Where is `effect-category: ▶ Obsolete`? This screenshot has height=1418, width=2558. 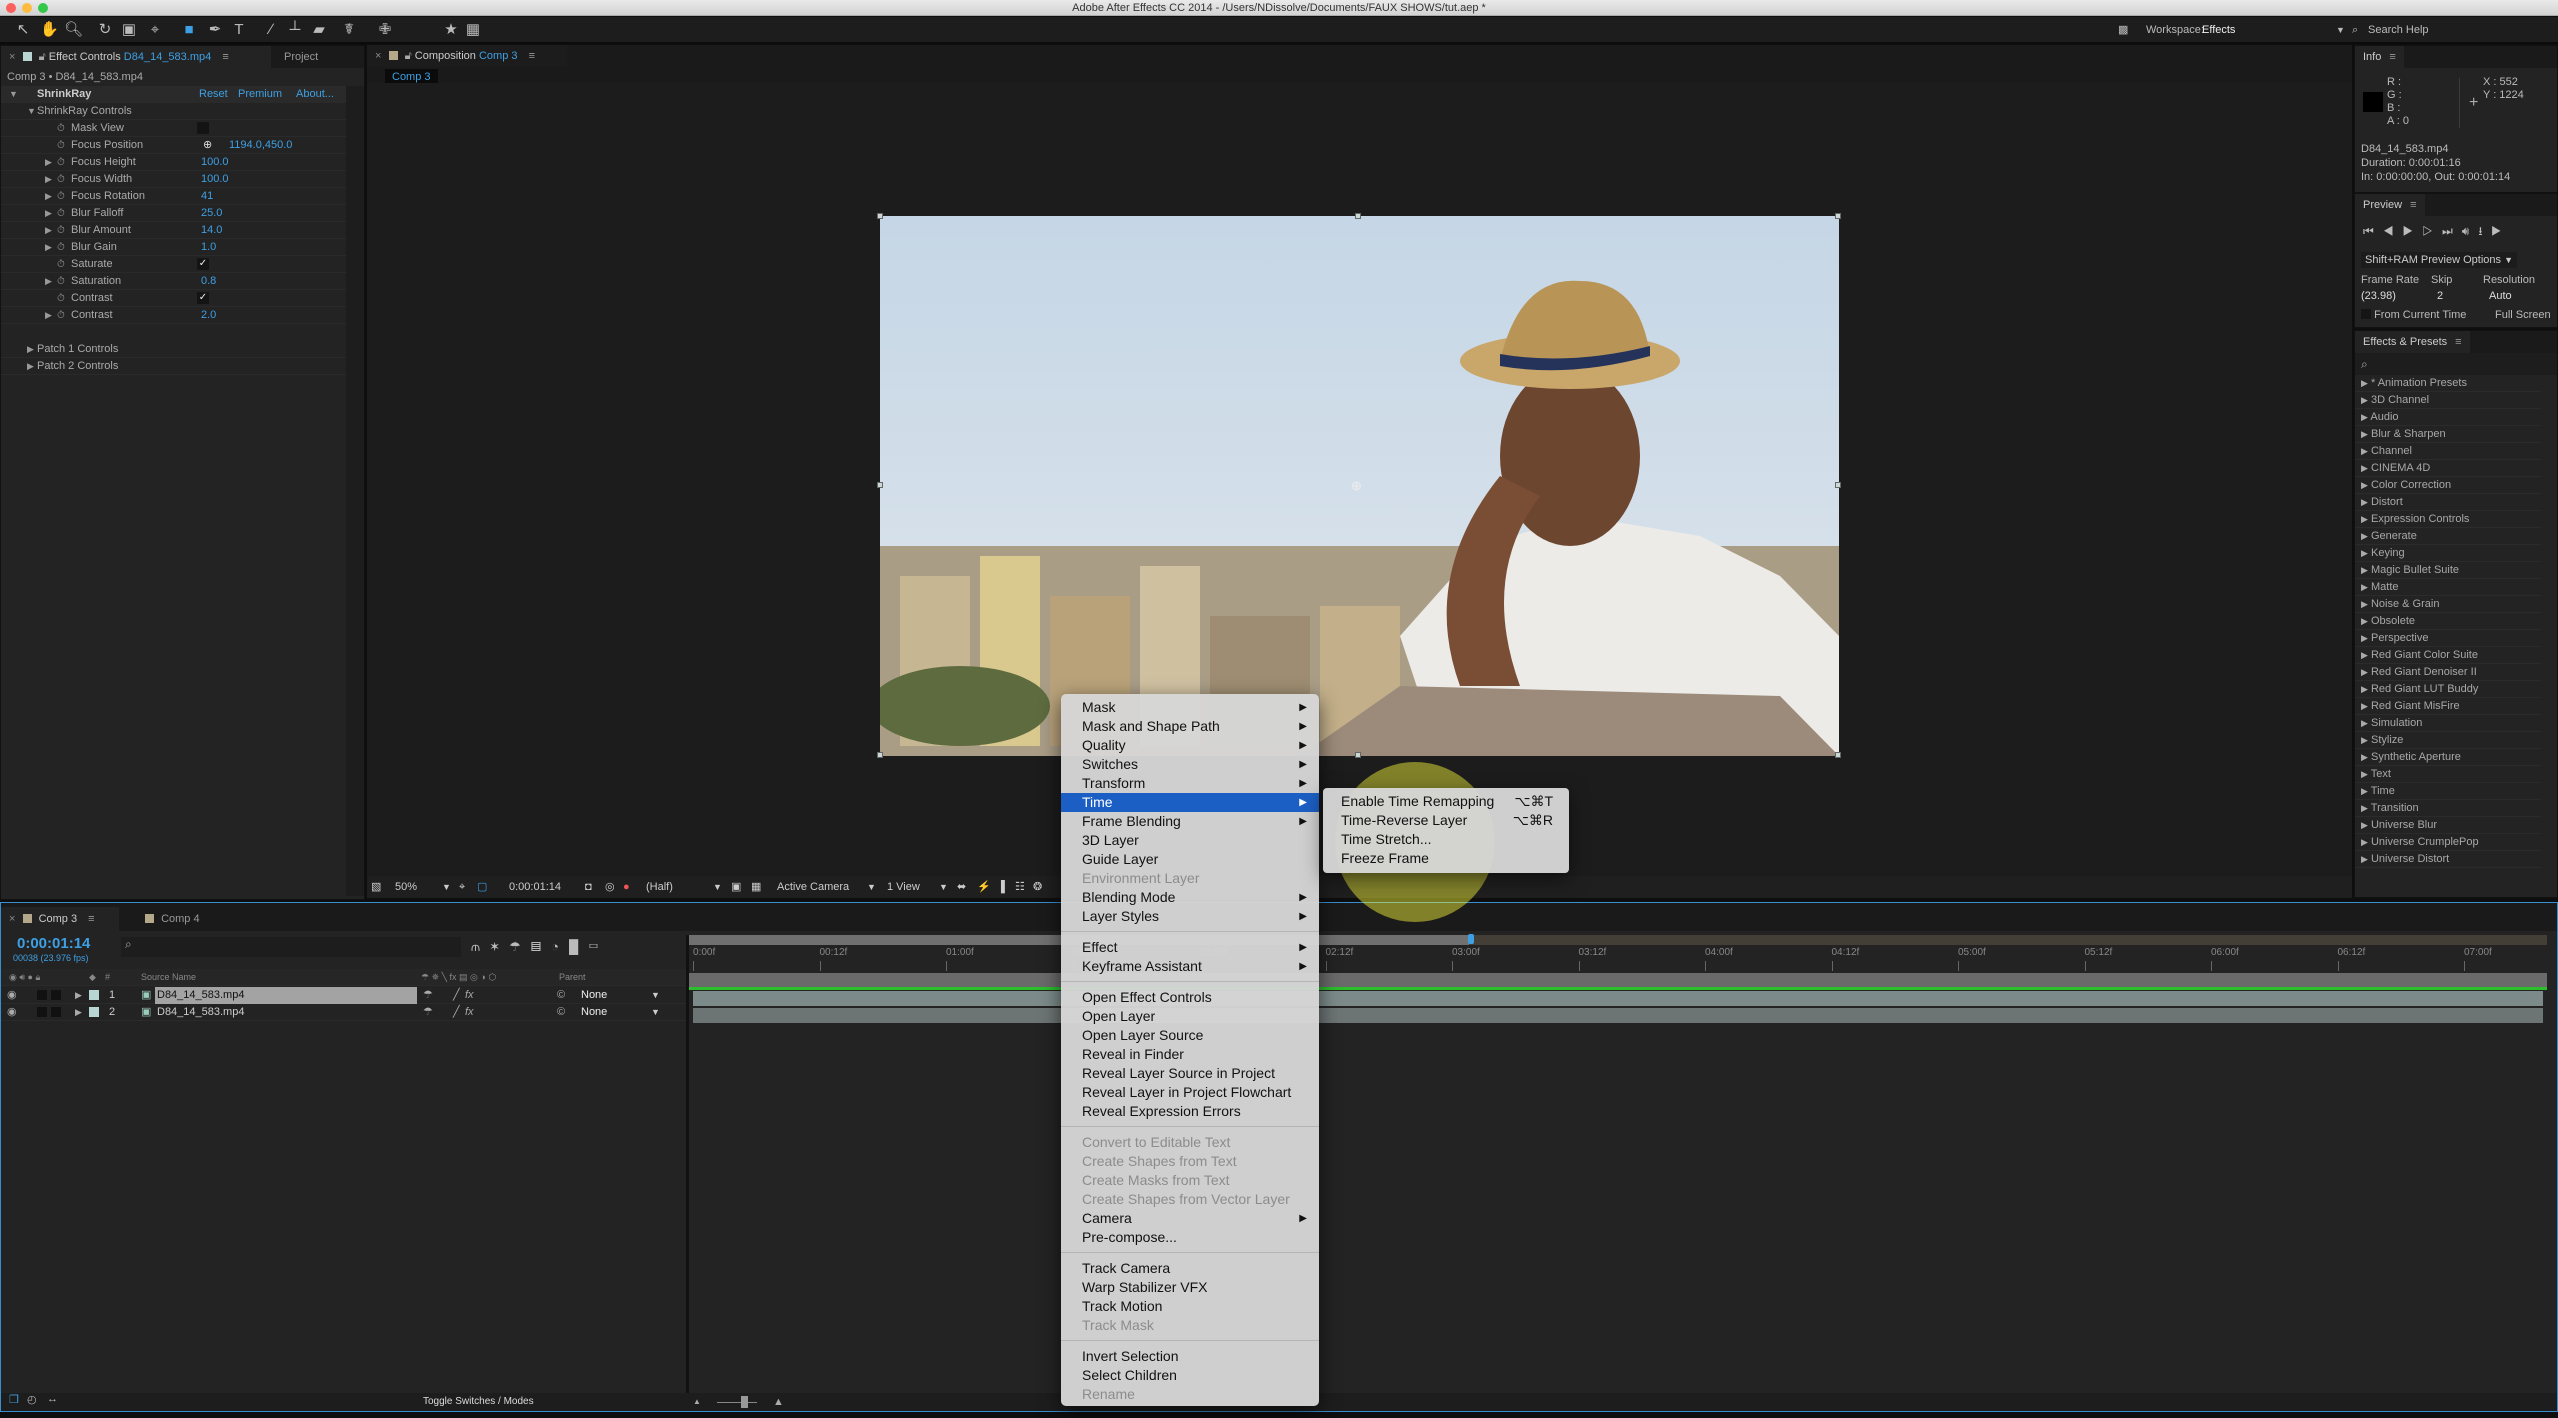 effect-category: ▶ Obsolete is located at coordinates (2448, 621).